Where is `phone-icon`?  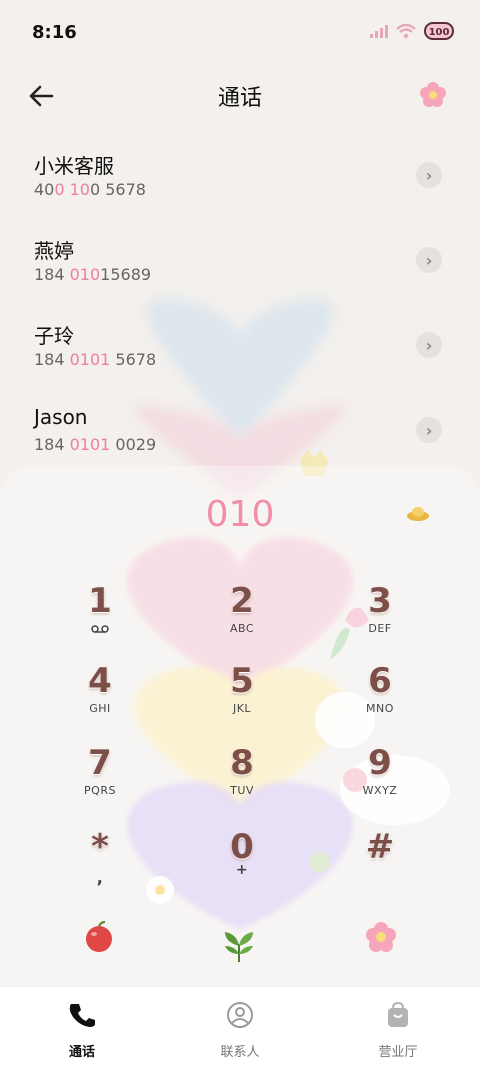 phone-icon is located at coordinates (82, 1015).